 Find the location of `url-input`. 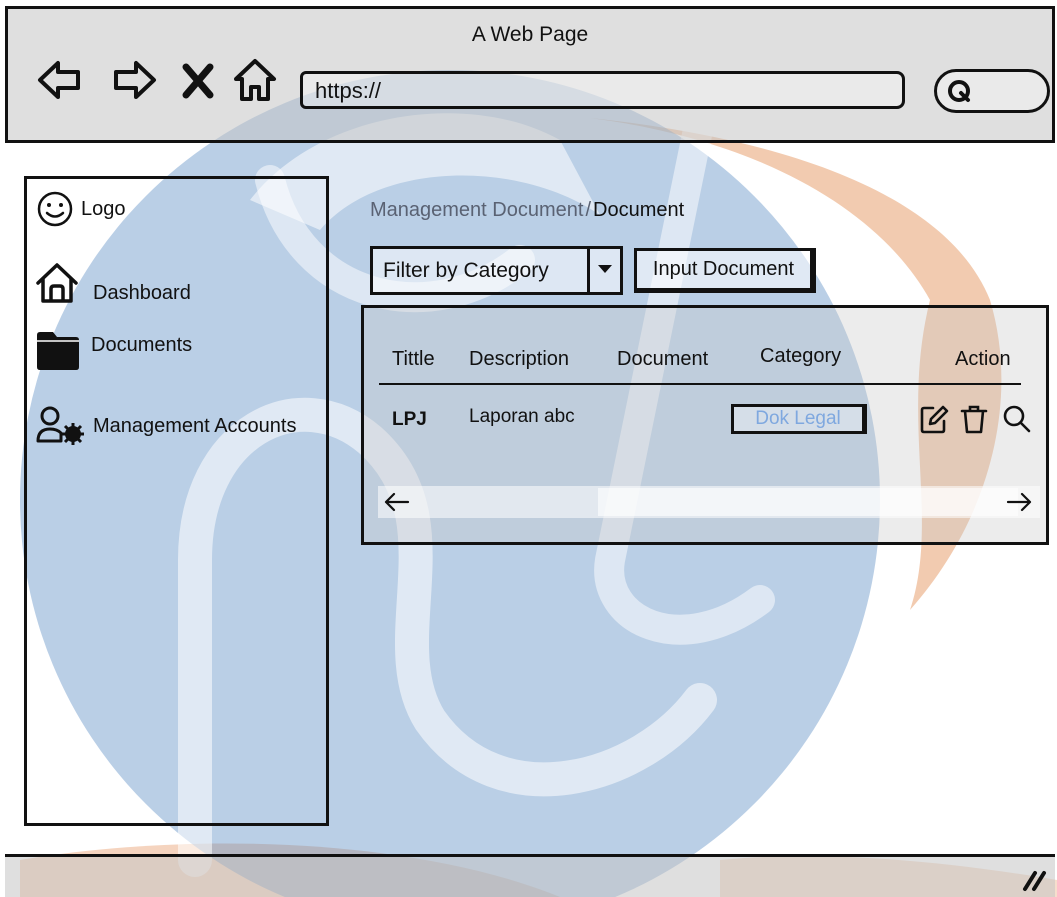

url-input is located at coordinates (603, 91).